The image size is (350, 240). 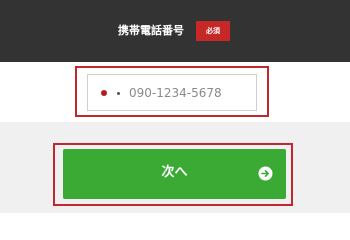 What do you see at coordinates (265, 173) in the screenshot?
I see `arrow-right-circle-icon` at bounding box center [265, 173].